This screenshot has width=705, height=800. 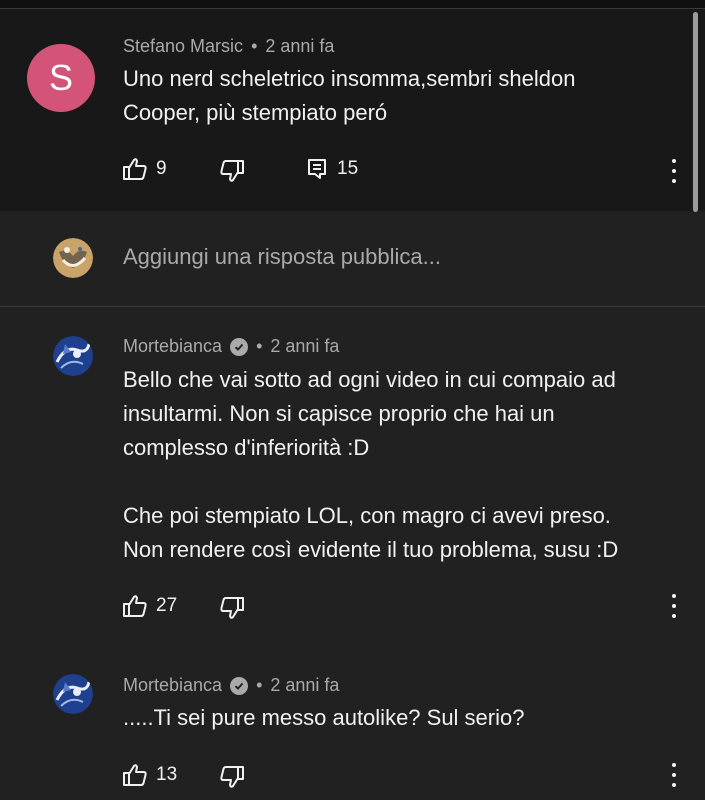 I want to click on scrollbar, so click(x=695, y=112).